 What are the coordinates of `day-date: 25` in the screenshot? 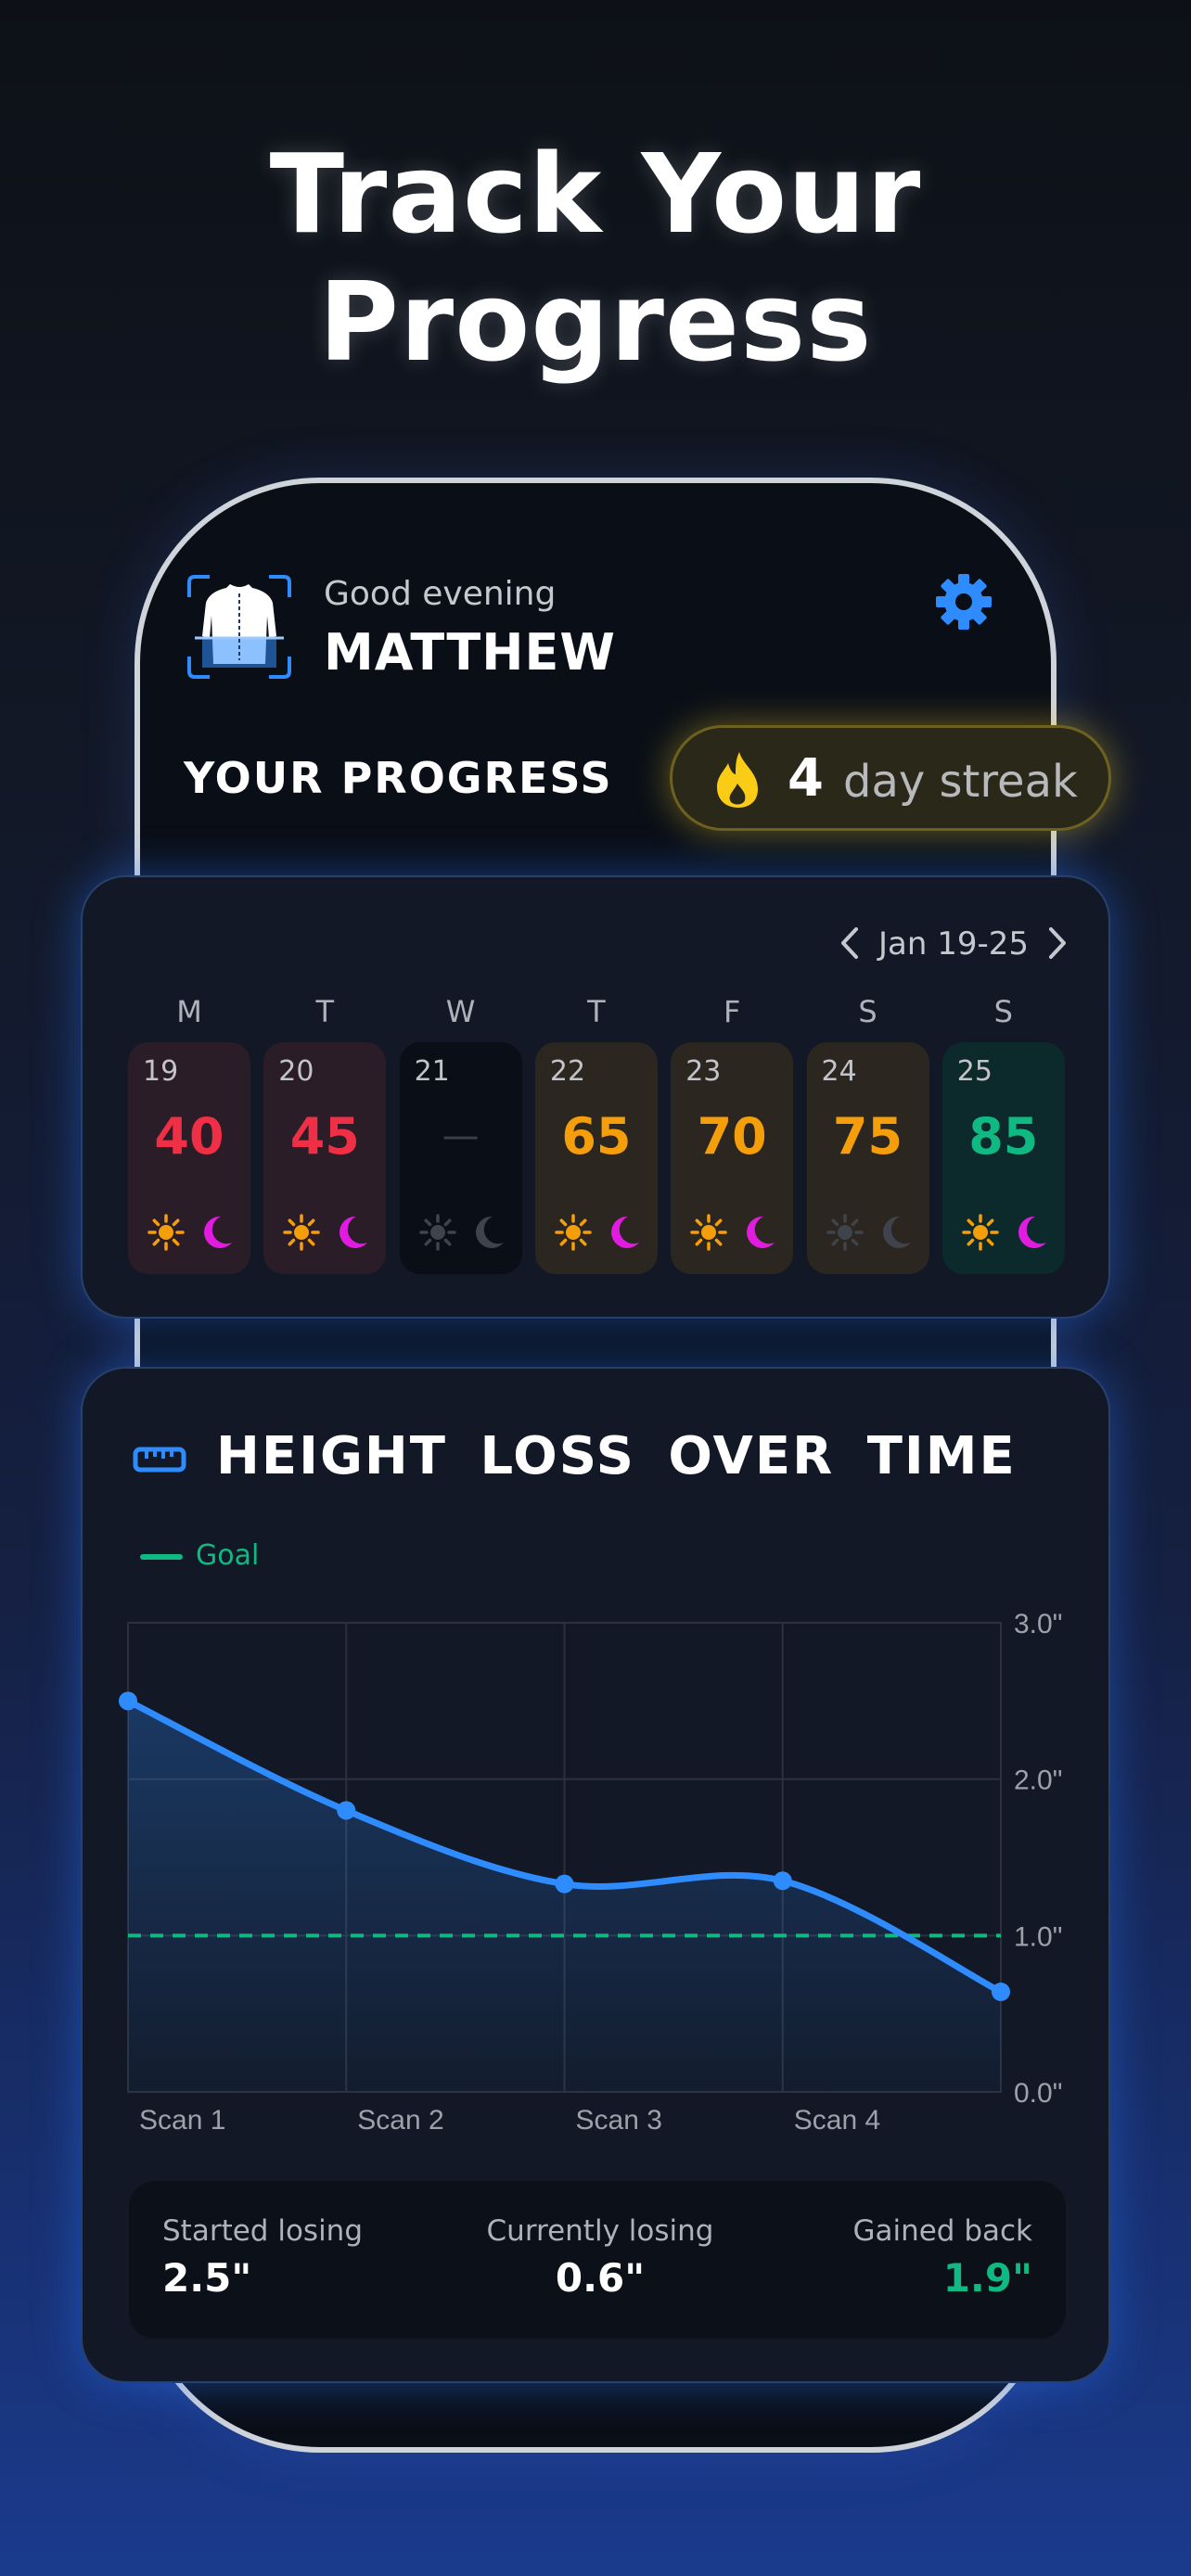 It's located at (974, 1071).